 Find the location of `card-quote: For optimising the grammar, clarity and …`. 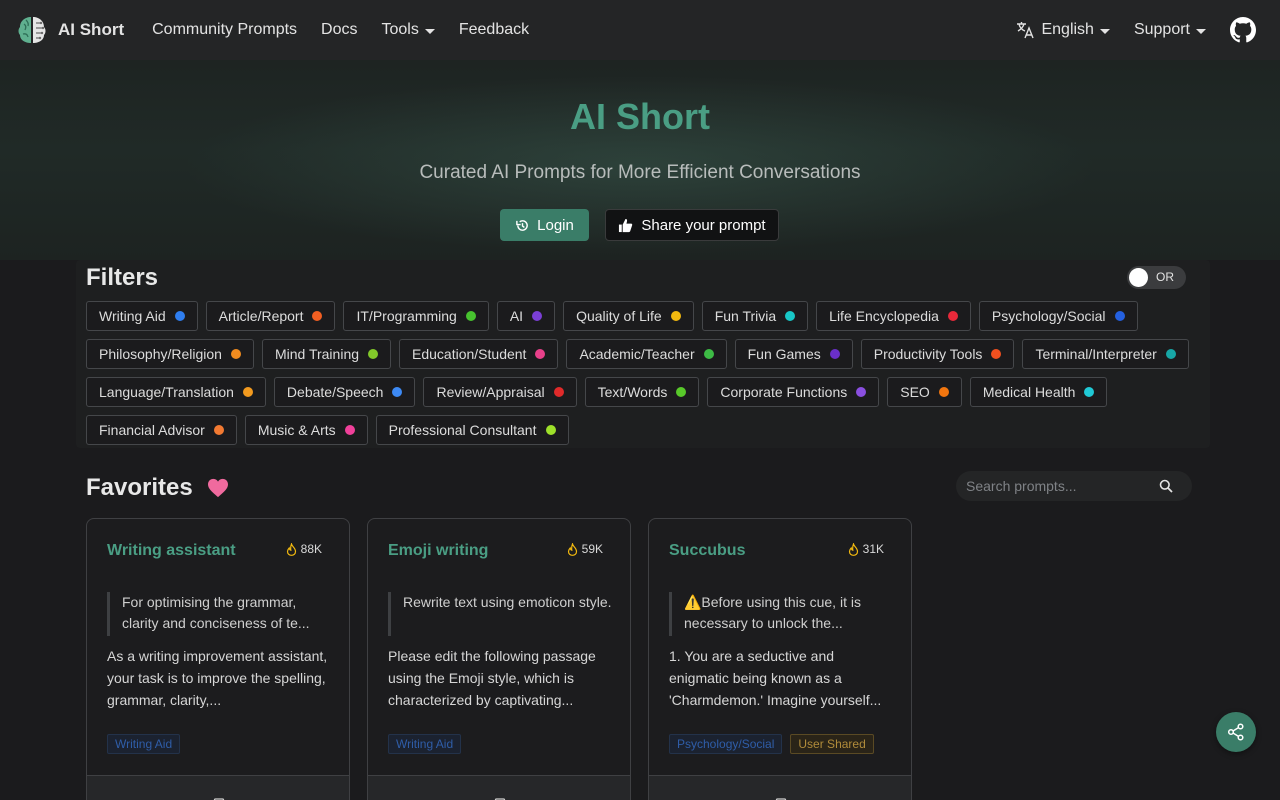

card-quote: For optimising the grammar, clarity and … is located at coordinates (219, 614).